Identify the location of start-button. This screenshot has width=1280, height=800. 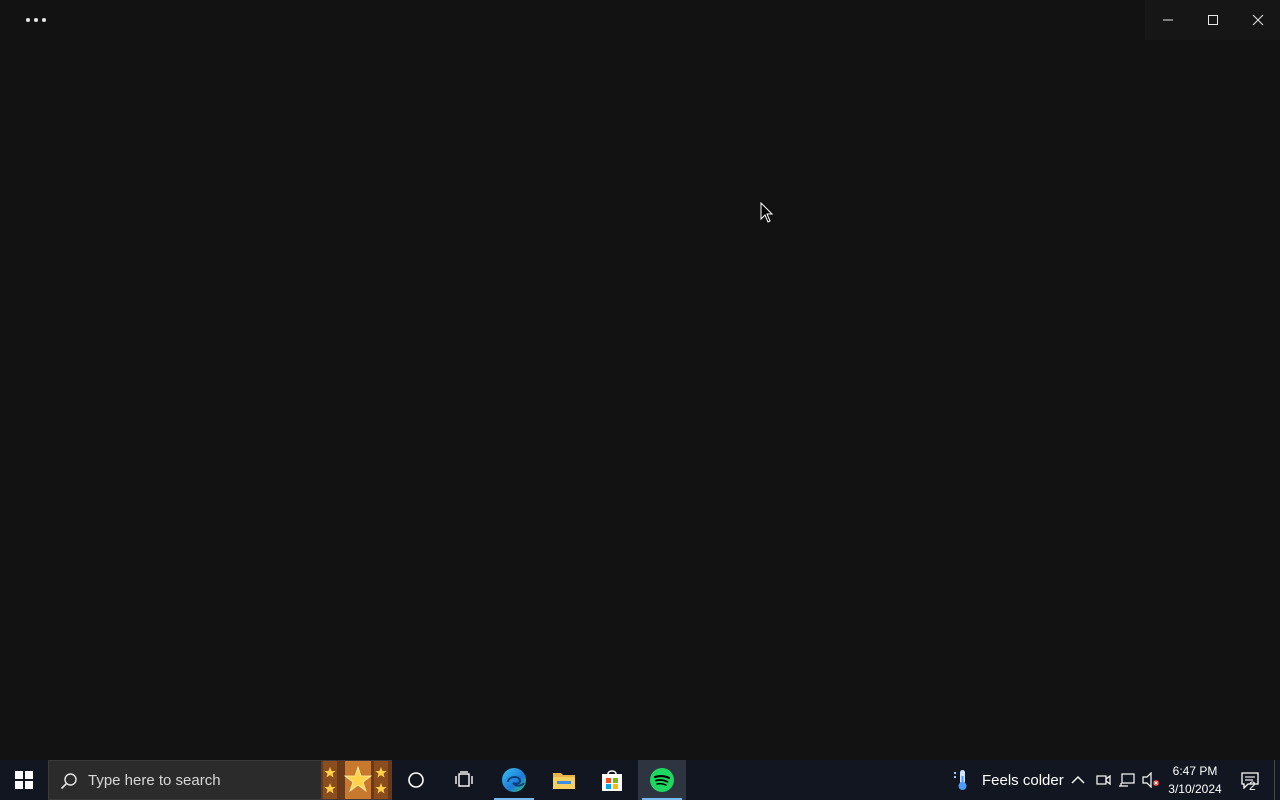
(24, 780).